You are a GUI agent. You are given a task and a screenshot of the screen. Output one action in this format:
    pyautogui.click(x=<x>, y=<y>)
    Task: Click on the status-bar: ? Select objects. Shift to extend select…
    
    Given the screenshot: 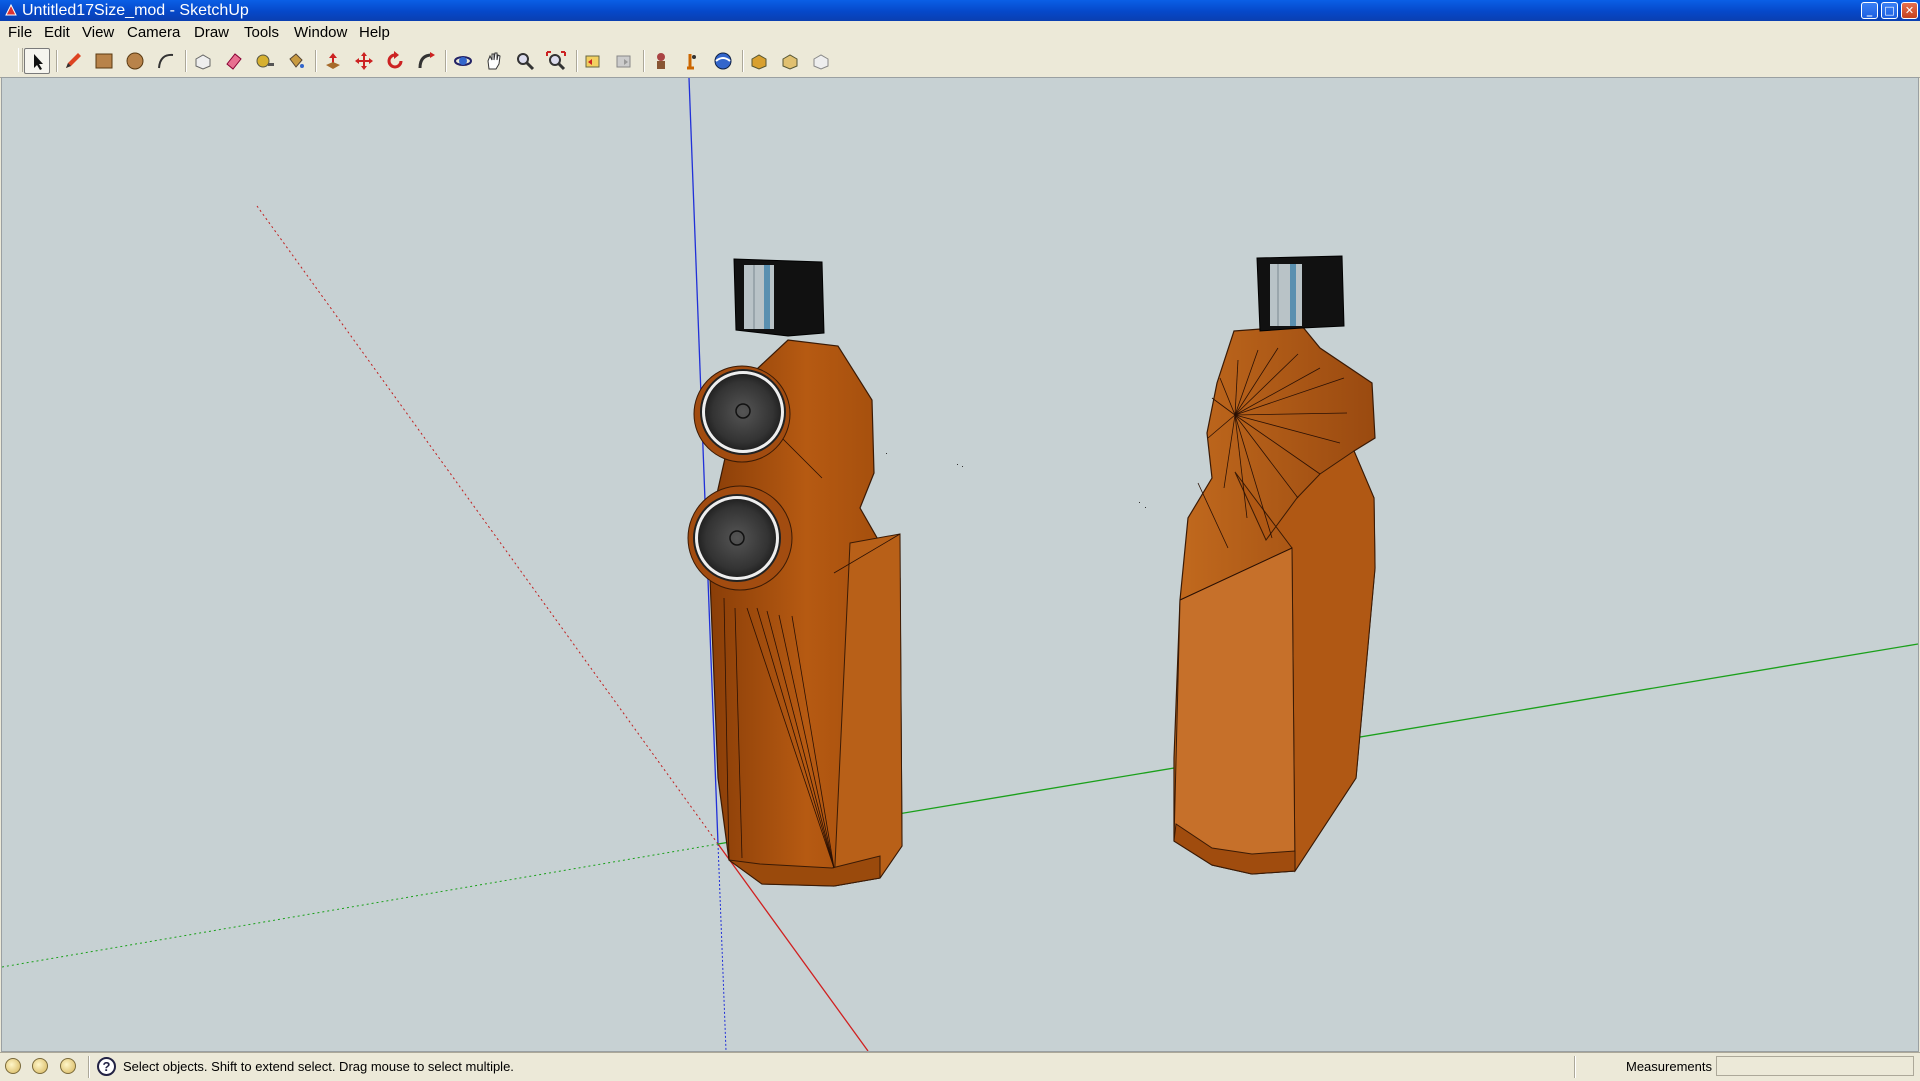 What is the action you would take?
    pyautogui.click(x=960, y=1066)
    